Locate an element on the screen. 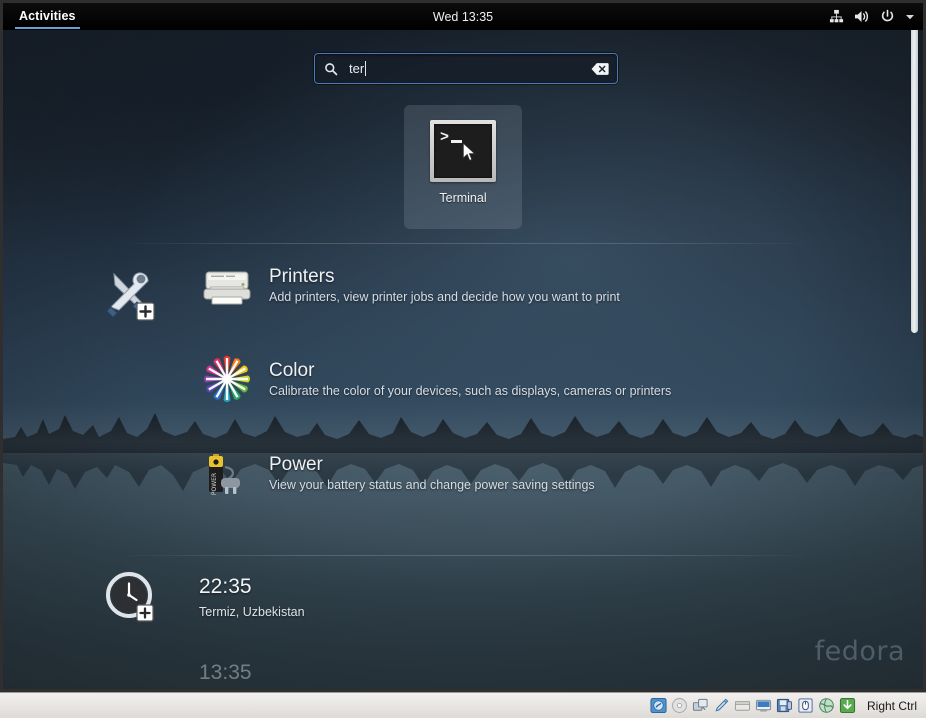 The image size is (926, 718). clear-backspace-icon is located at coordinates (600, 69).